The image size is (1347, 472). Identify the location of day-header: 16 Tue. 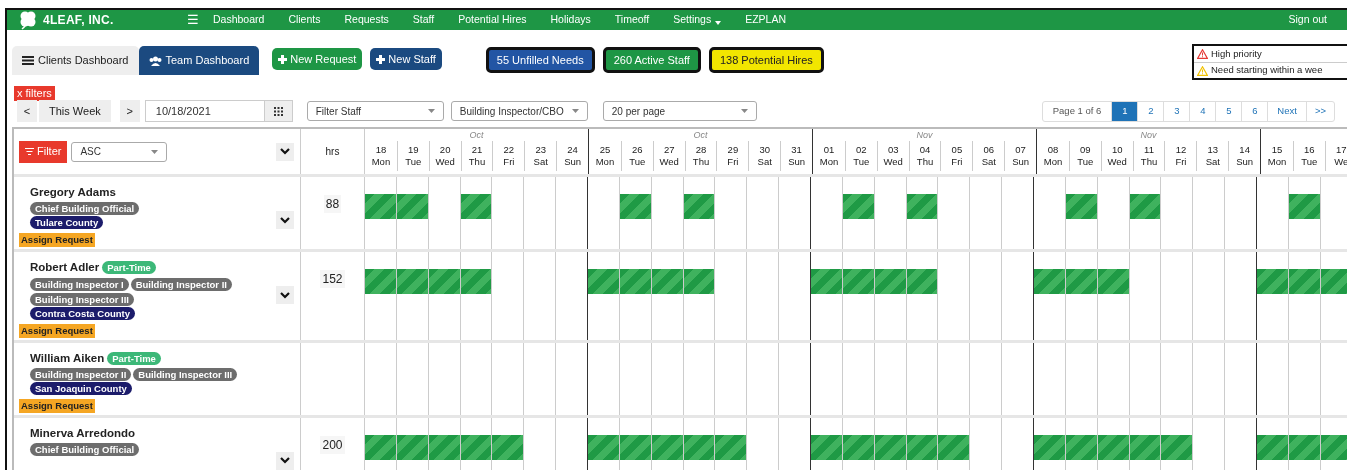
(1308, 156).